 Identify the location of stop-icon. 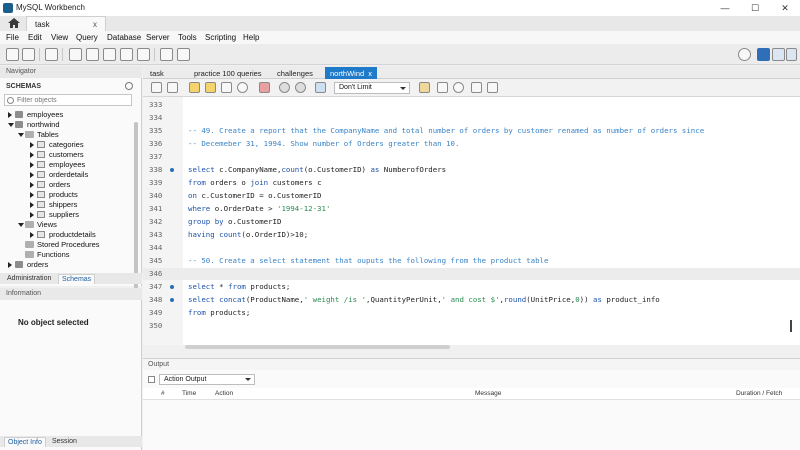
(242, 87).